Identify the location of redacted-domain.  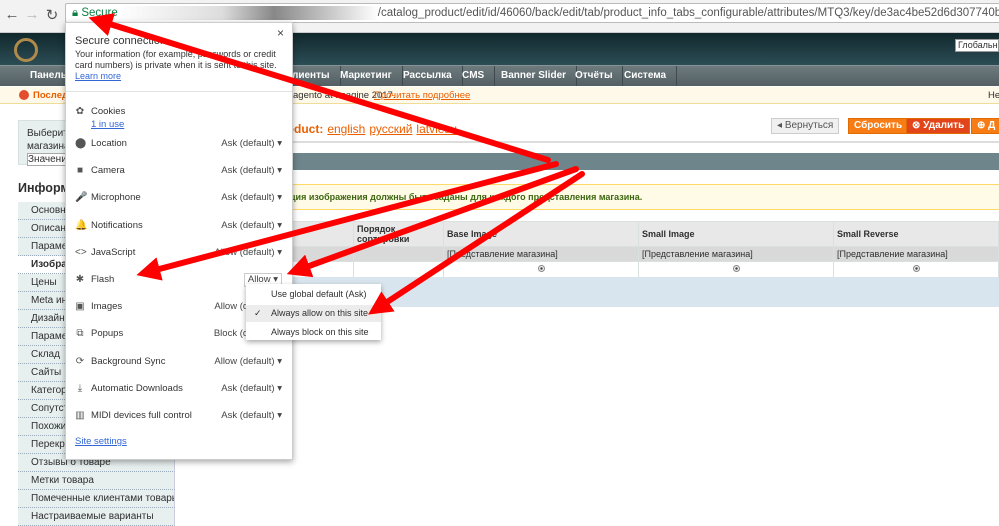
(247, 12).